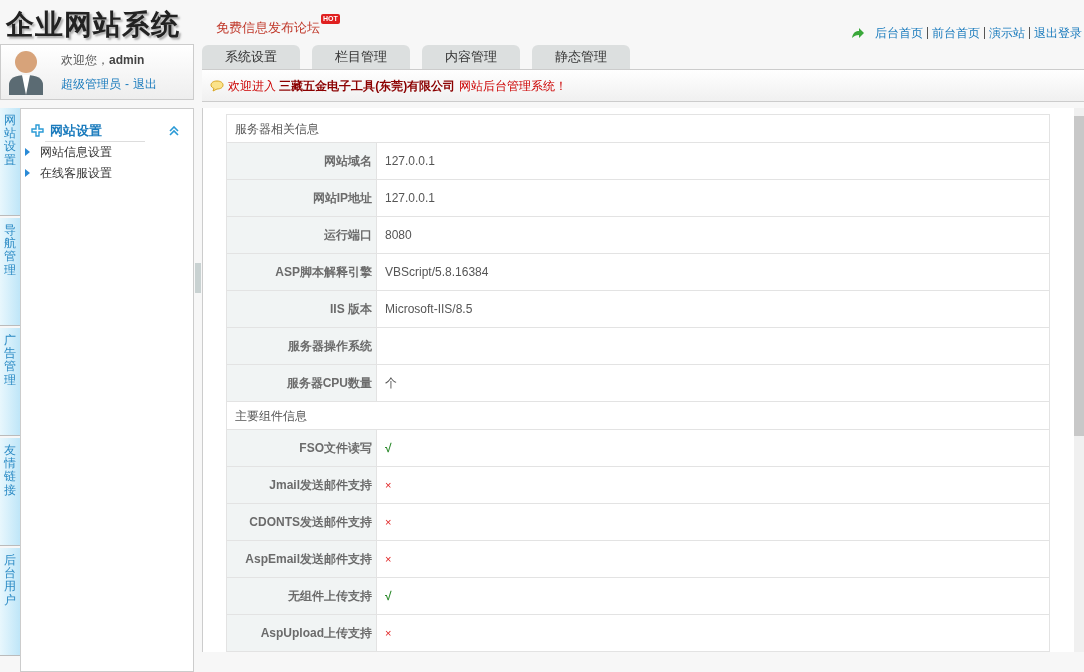 The width and height of the screenshot is (1084, 672). What do you see at coordinates (268, 28) in the screenshot?
I see `forum-link: 免费信息发布论坛` at bounding box center [268, 28].